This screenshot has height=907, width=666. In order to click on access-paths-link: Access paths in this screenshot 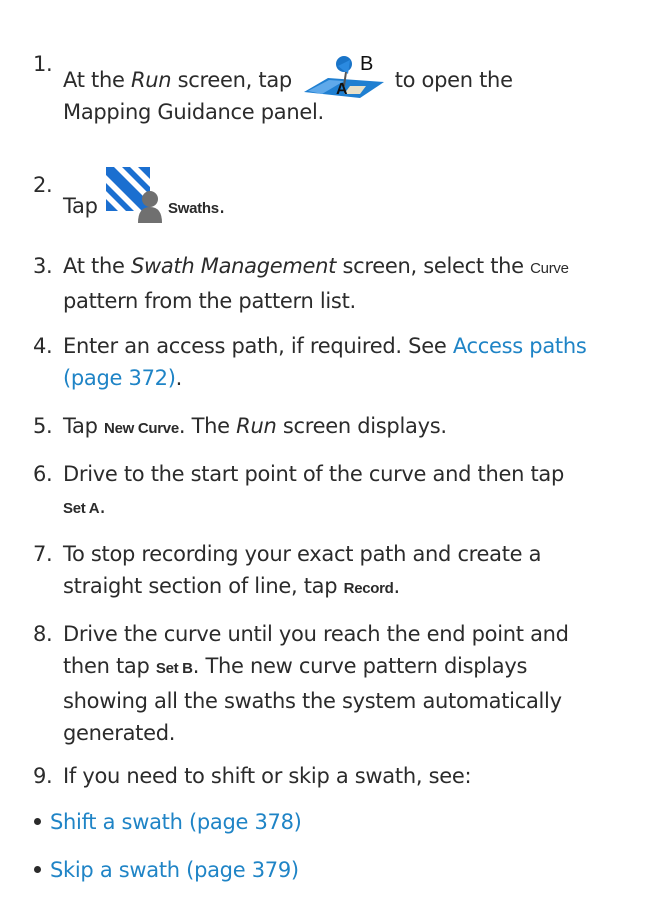, I will do `click(520, 346)`.